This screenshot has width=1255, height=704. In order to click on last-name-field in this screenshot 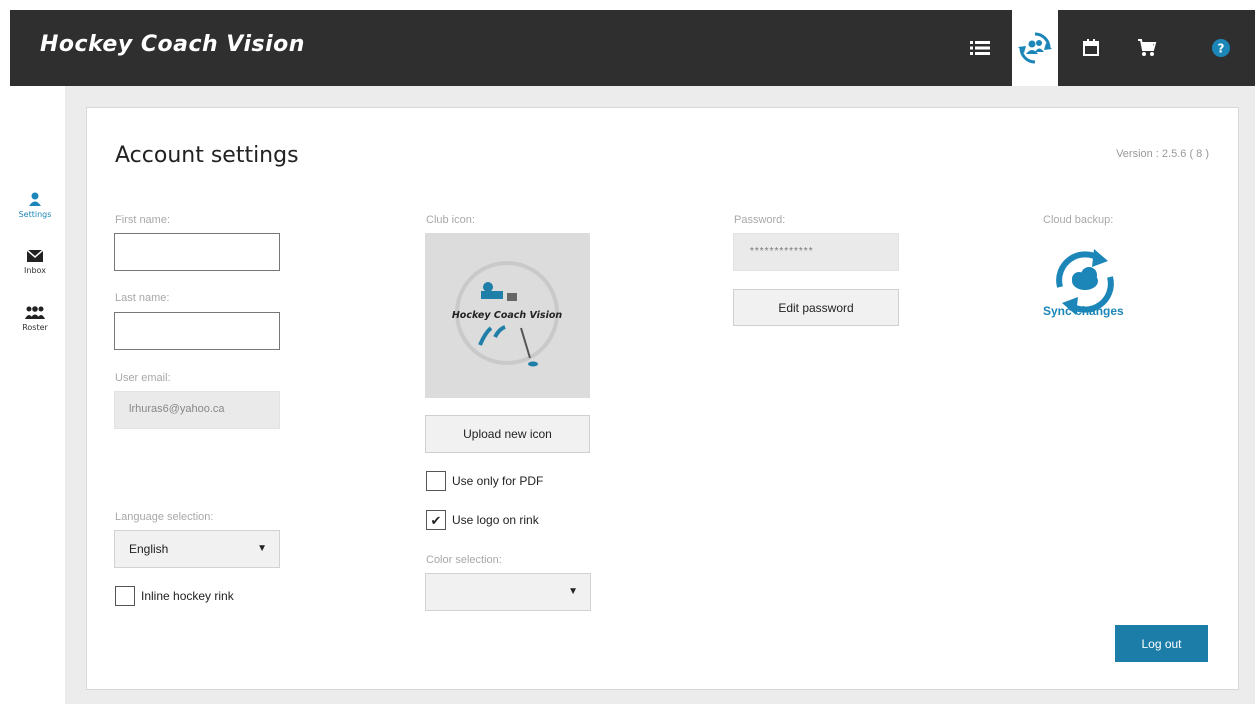, I will do `click(197, 331)`.